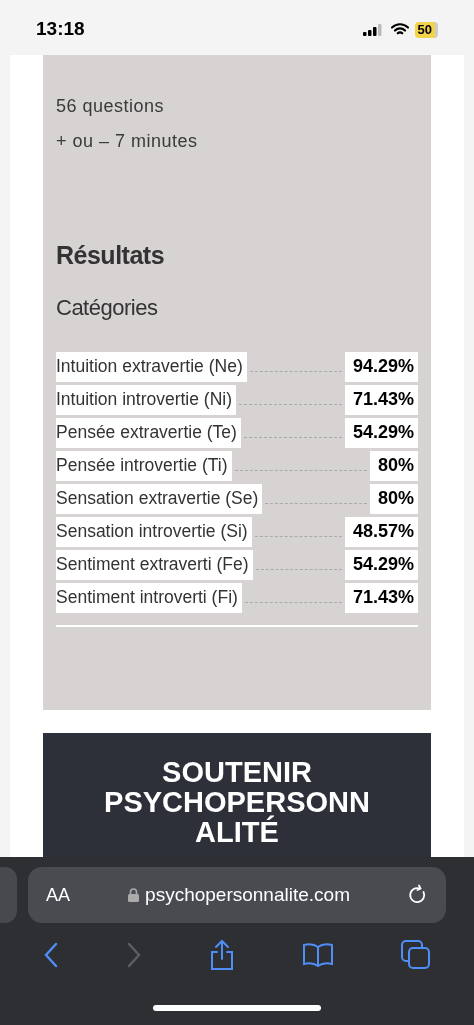 The height and width of the screenshot is (1025, 474). What do you see at coordinates (148, 432) in the screenshot?
I see `category-label: Pensée extravertie (Te)` at bounding box center [148, 432].